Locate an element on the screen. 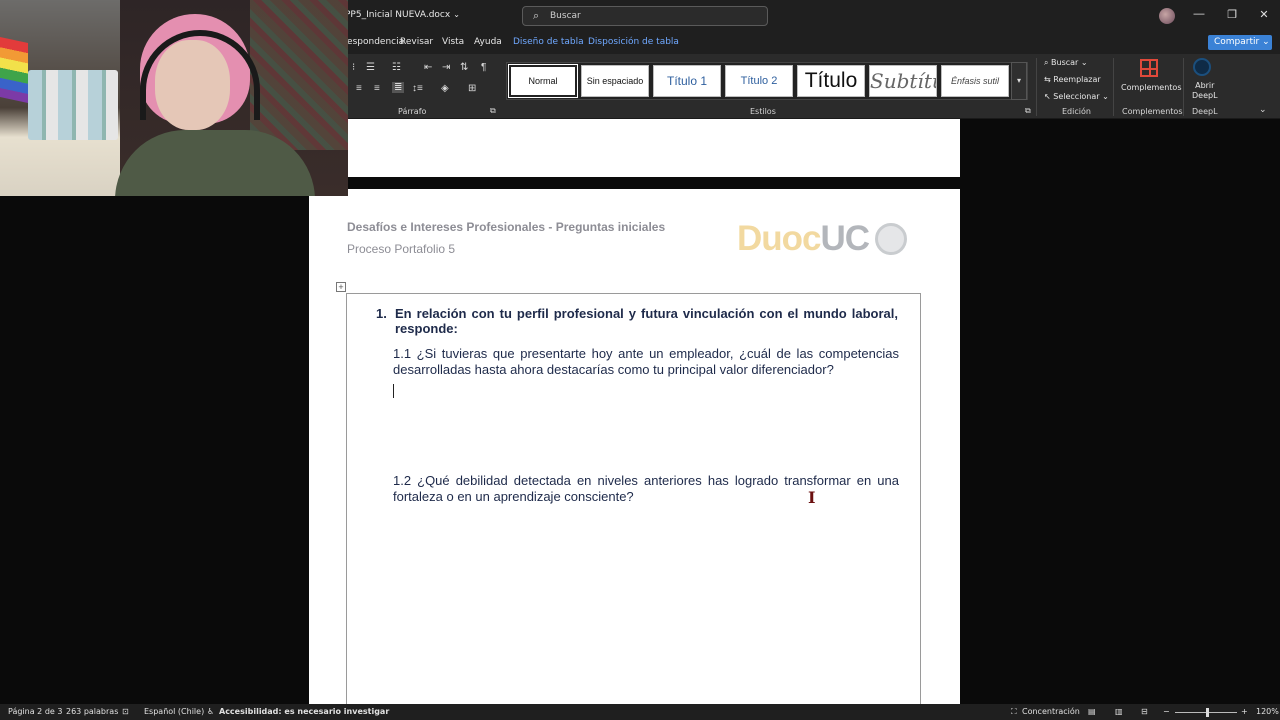  share-button: Compartir ⌄ is located at coordinates (1240, 42).